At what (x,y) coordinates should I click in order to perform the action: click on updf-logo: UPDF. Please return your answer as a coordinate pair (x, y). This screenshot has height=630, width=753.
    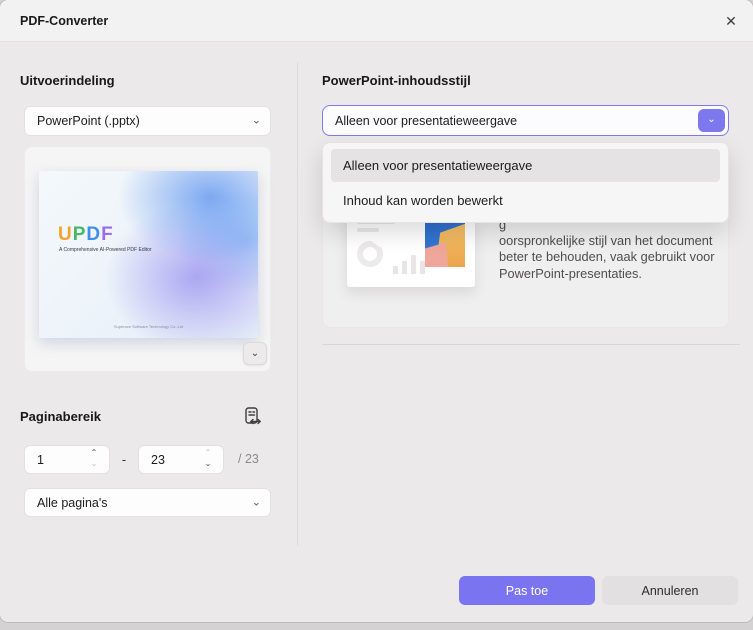
    Looking at the image, I should click on (86, 235).